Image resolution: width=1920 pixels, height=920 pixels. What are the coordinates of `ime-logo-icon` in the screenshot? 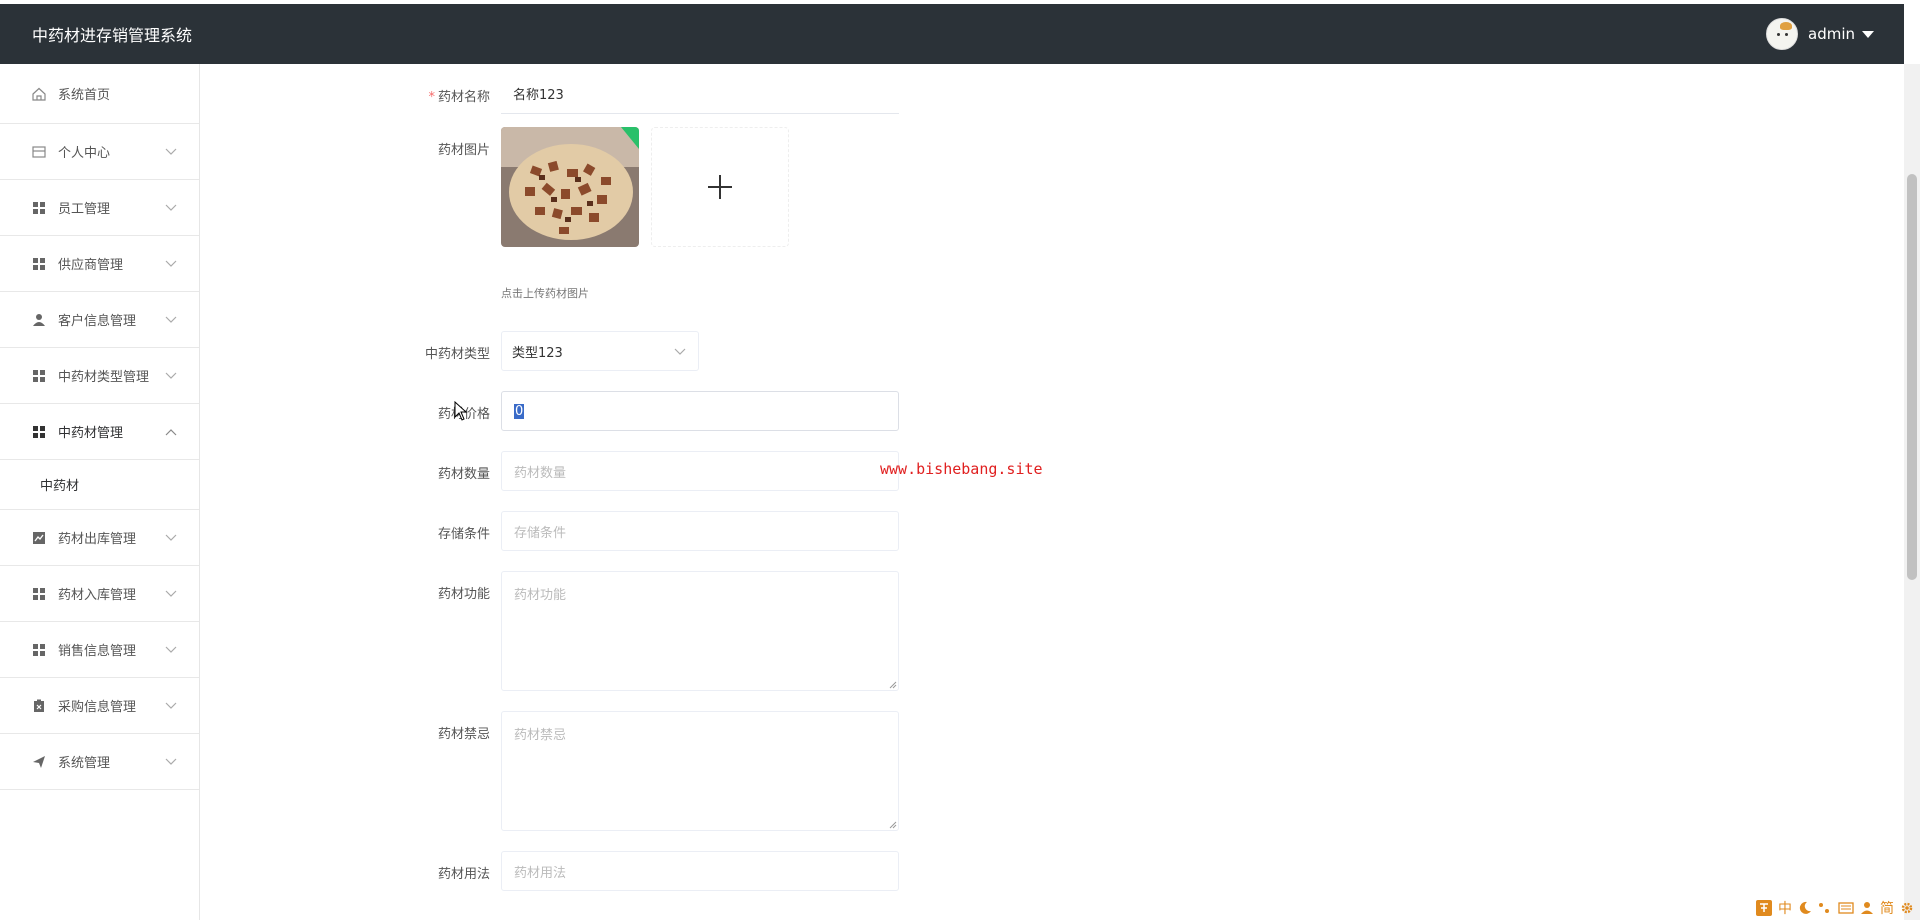 It's located at (1764, 908).